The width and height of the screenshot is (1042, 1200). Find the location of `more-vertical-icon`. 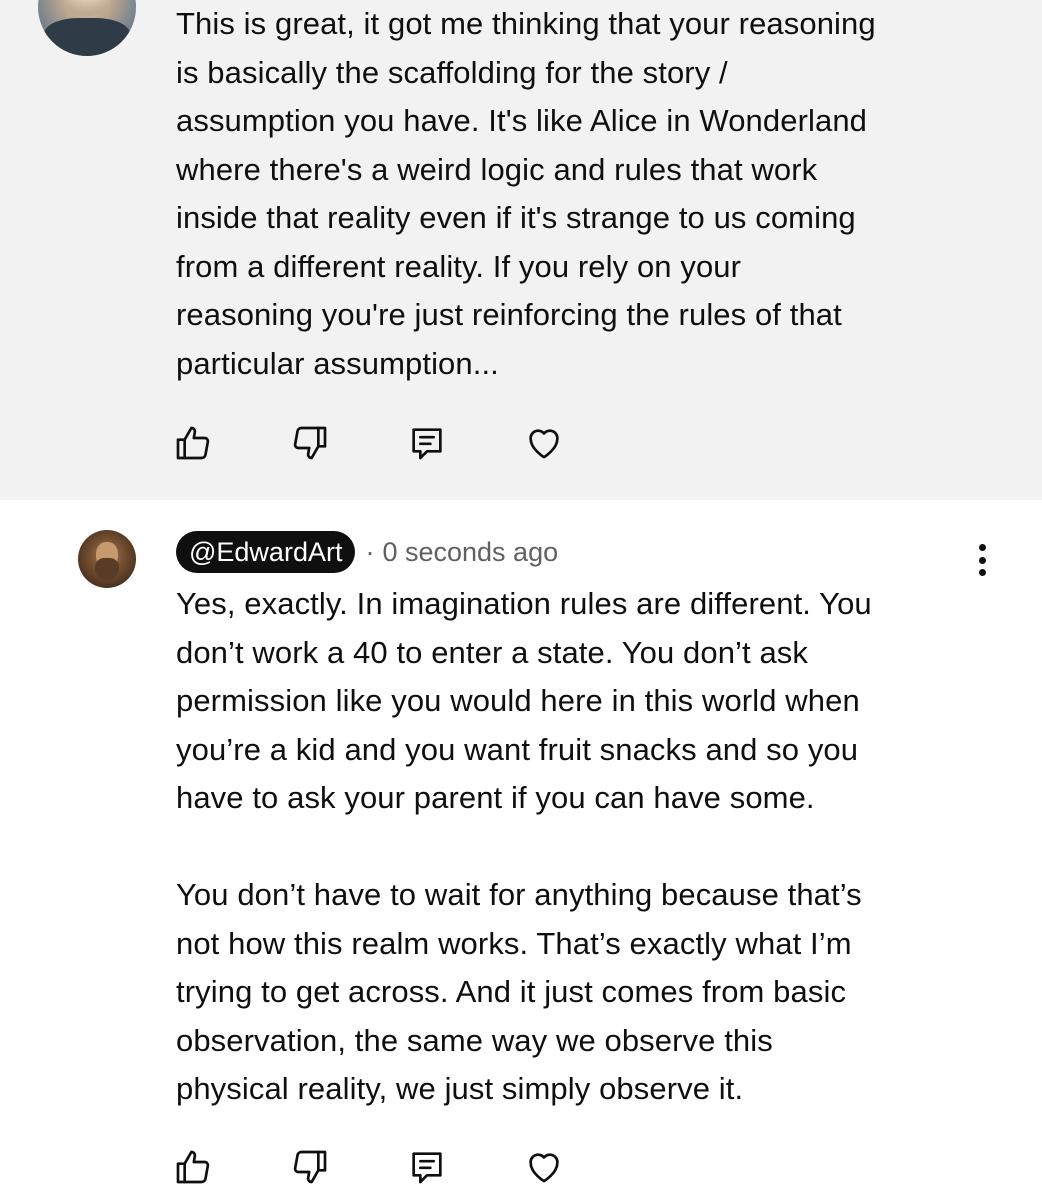

more-vertical-icon is located at coordinates (982, 560).